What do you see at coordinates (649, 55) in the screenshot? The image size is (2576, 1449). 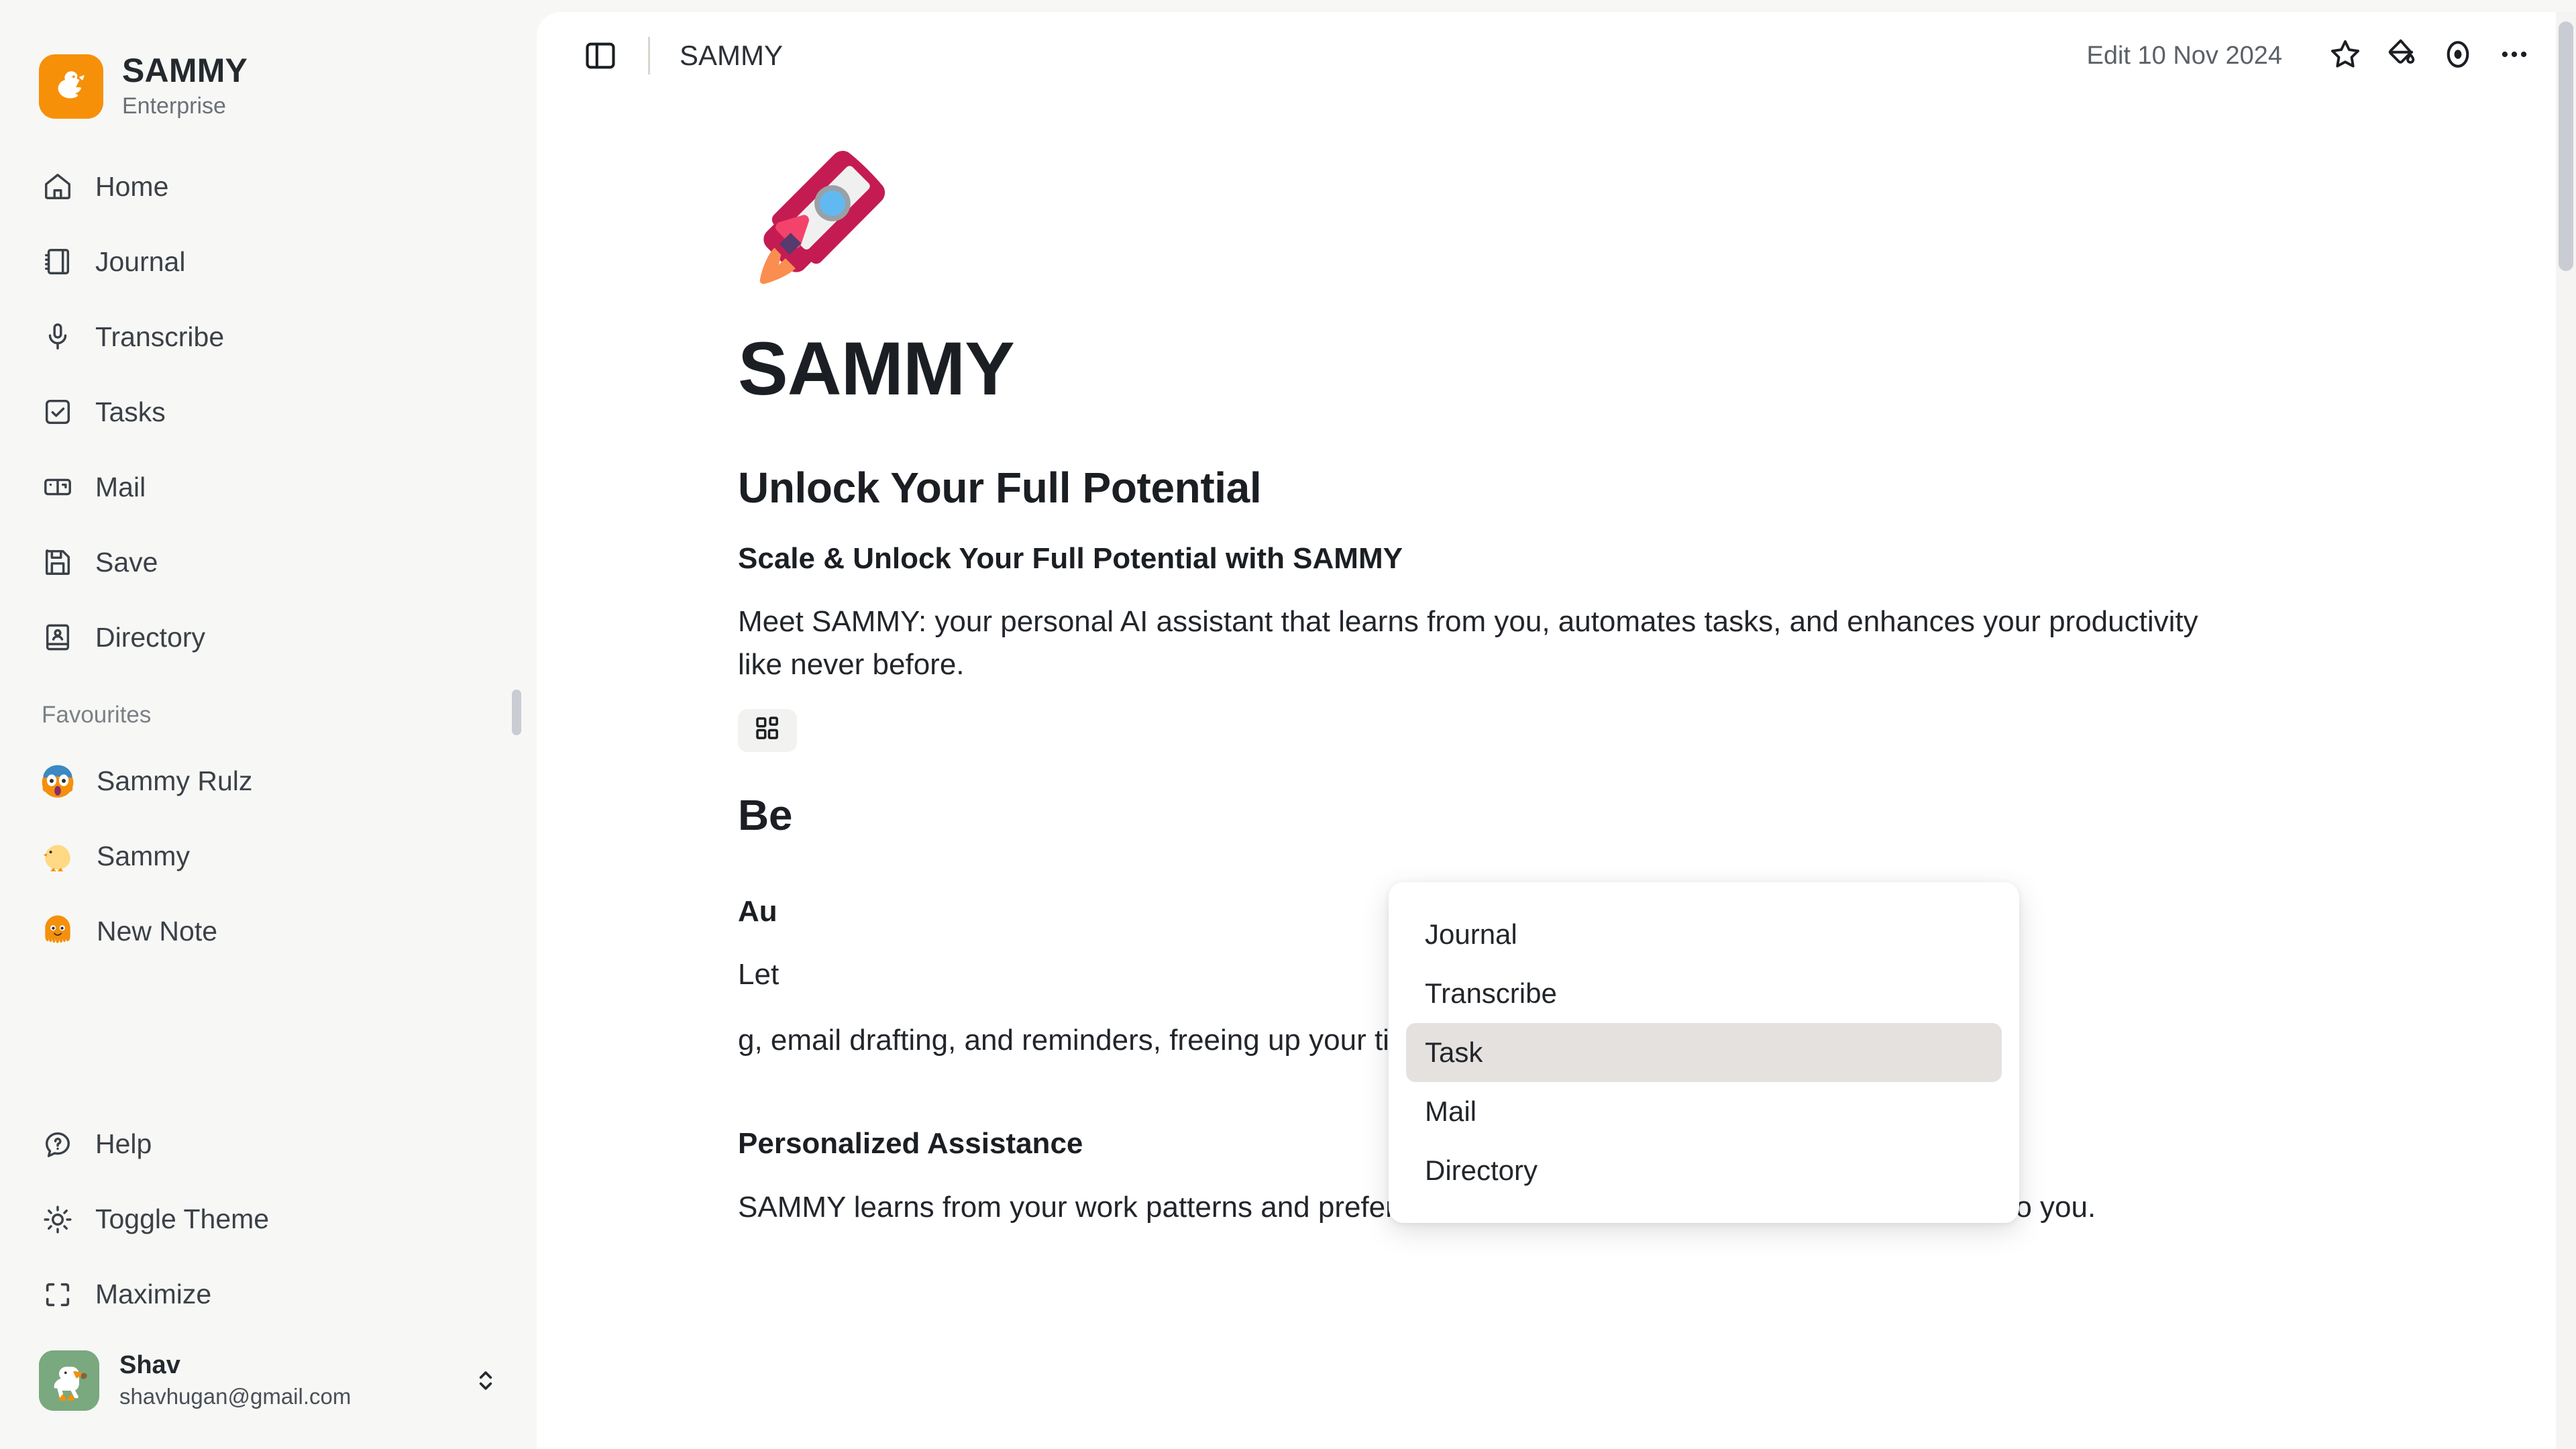 I see `toolbar-divider` at bounding box center [649, 55].